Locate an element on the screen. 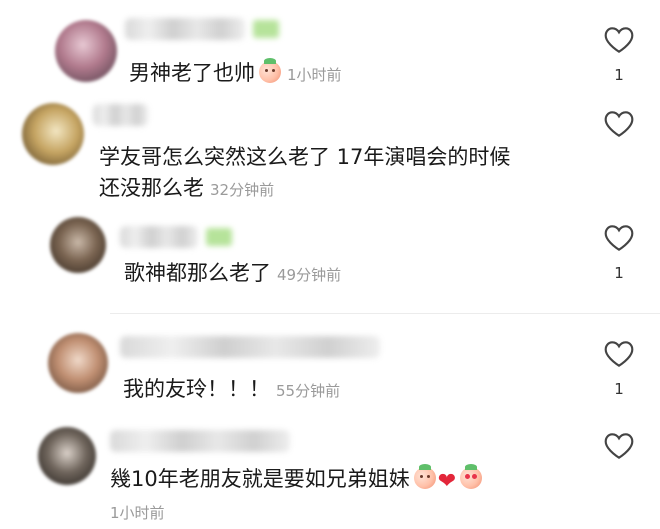  comment-body: 歌神都那么老了 is located at coordinates (197, 273).